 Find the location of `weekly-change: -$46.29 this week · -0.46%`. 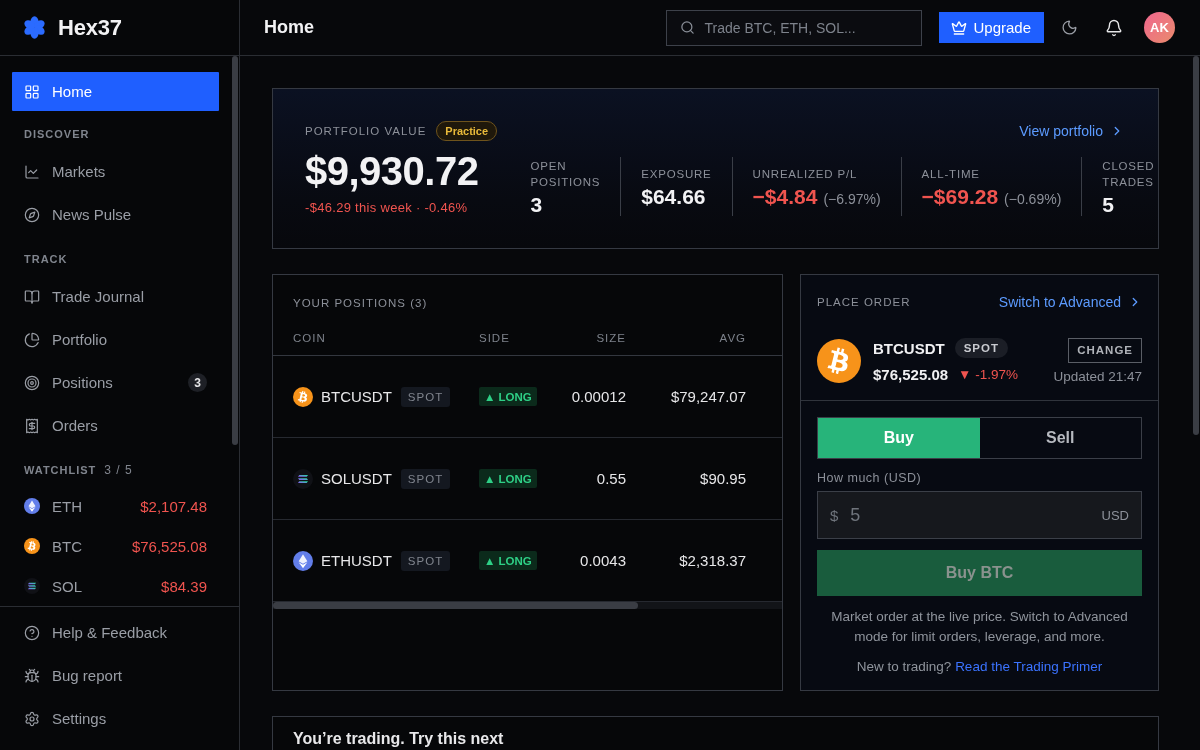

weekly-change: -$46.29 this week · -0.46% is located at coordinates (386, 207).